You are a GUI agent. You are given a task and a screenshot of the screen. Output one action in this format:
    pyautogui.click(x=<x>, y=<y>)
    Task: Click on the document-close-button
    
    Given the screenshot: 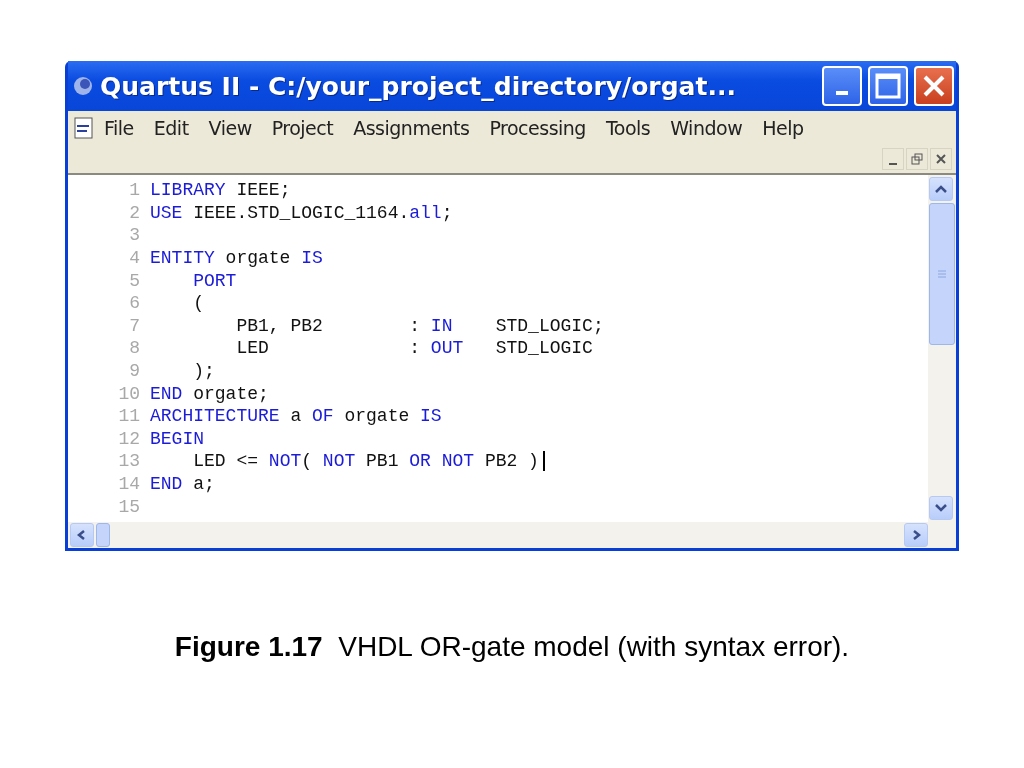 What is the action you would take?
    pyautogui.click(x=941, y=159)
    